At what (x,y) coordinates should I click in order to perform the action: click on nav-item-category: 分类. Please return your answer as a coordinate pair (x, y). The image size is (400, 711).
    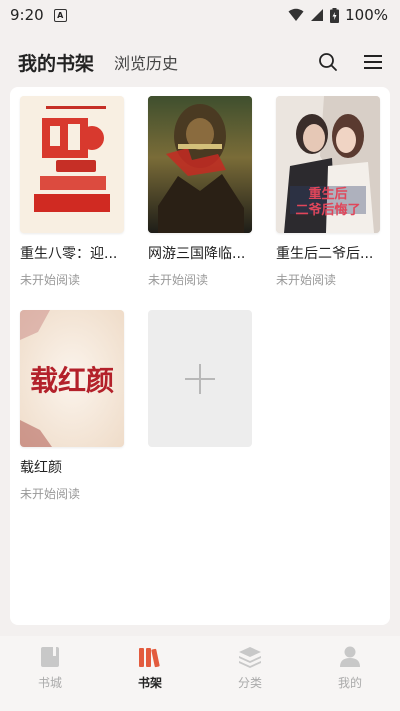
    Looking at the image, I should click on (250, 668).